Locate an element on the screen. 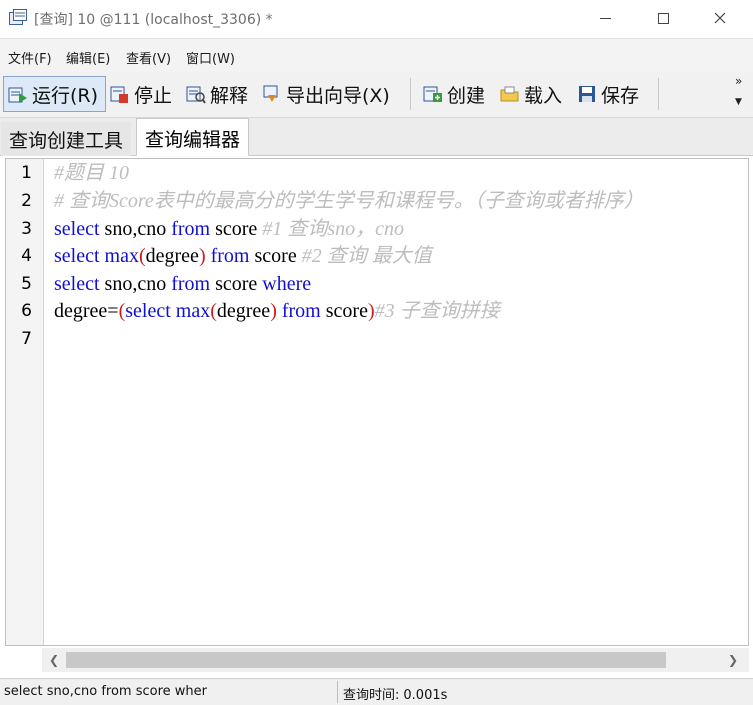 The height and width of the screenshot is (705, 753). status-query-time: 查询时间: 0.001s is located at coordinates (395, 693).